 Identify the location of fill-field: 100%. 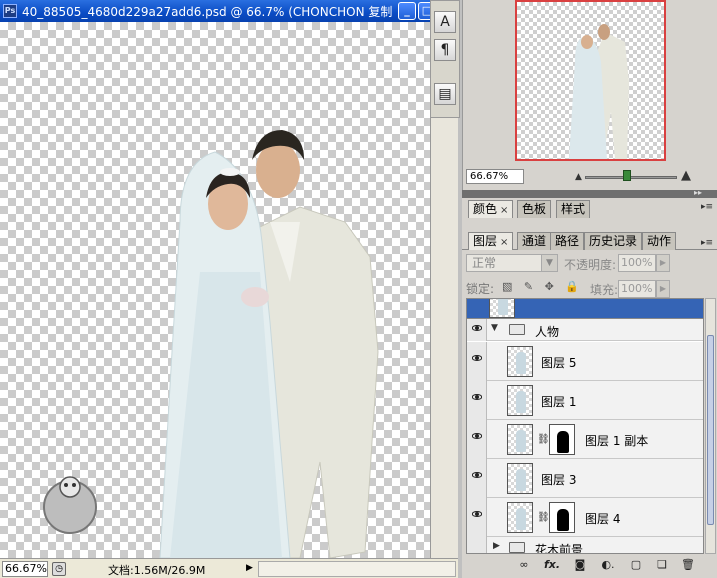
(637, 289).